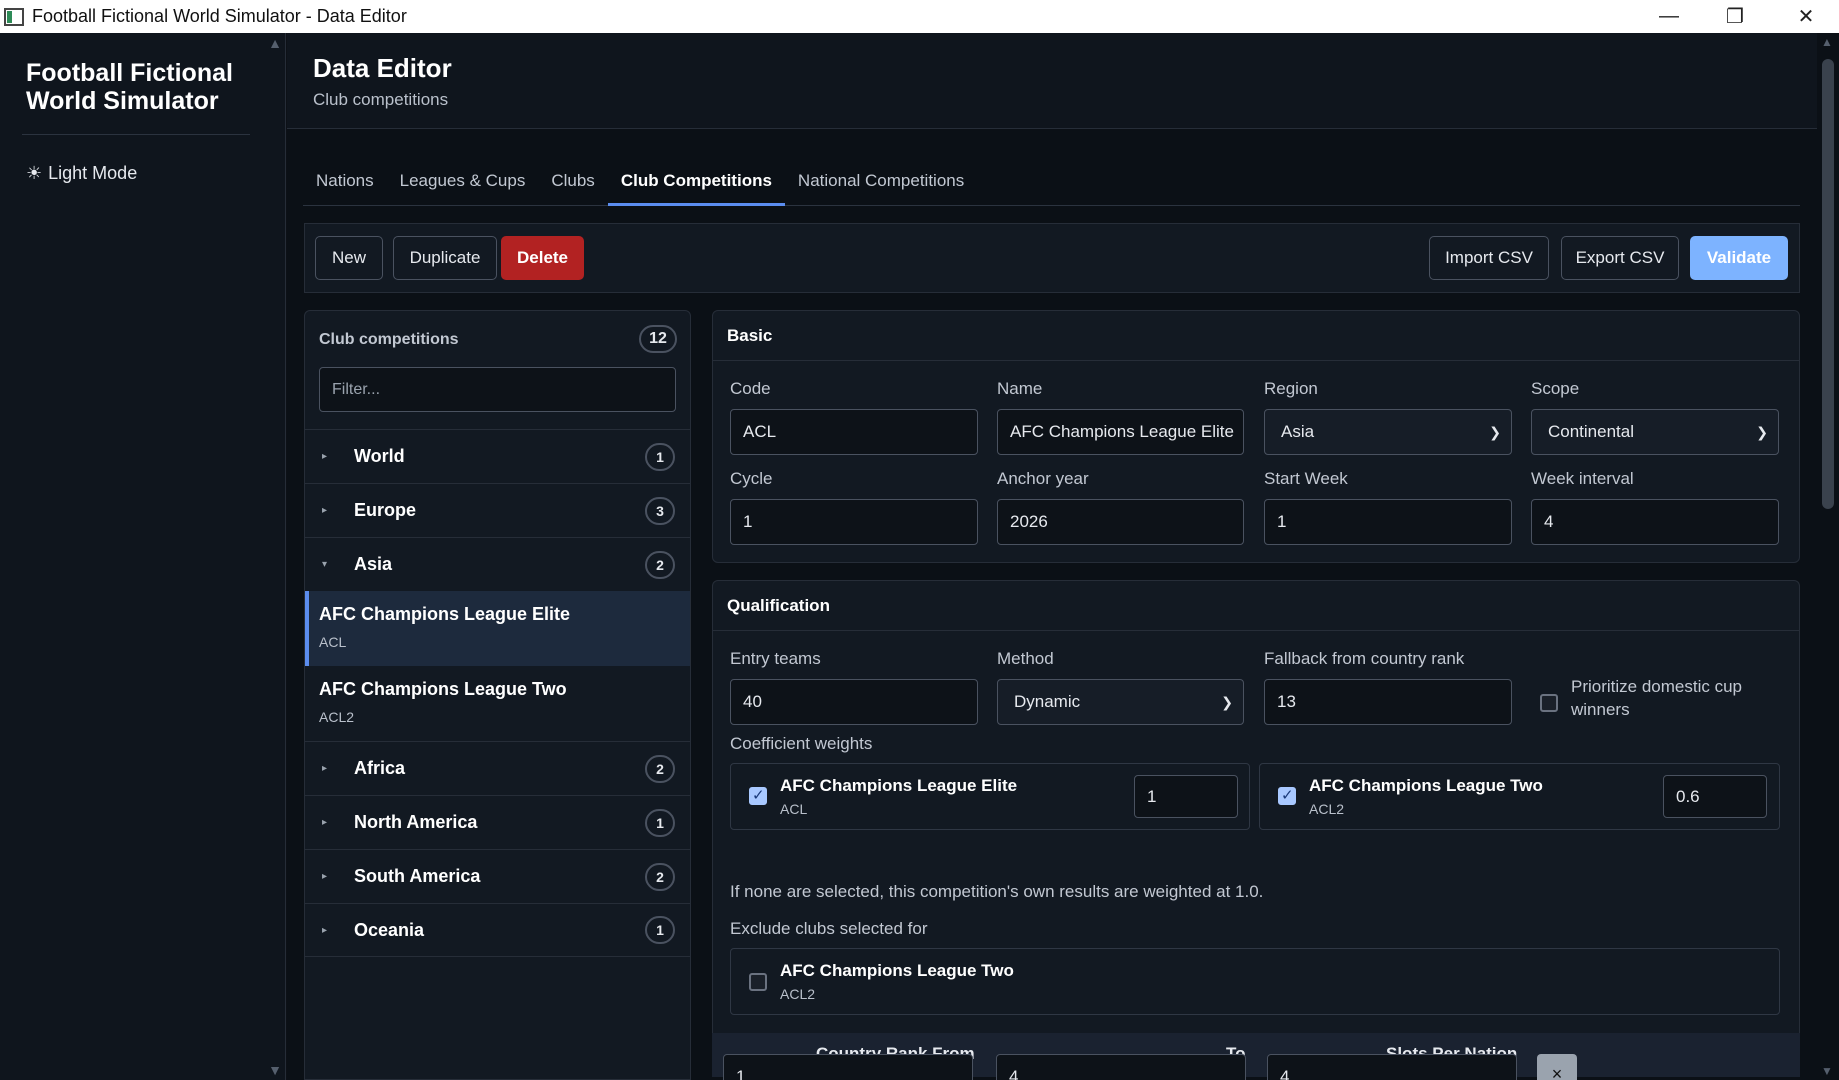 The image size is (1839, 1080). What do you see at coordinates (1020, 388) in the screenshot?
I see `name-label: Name` at bounding box center [1020, 388].